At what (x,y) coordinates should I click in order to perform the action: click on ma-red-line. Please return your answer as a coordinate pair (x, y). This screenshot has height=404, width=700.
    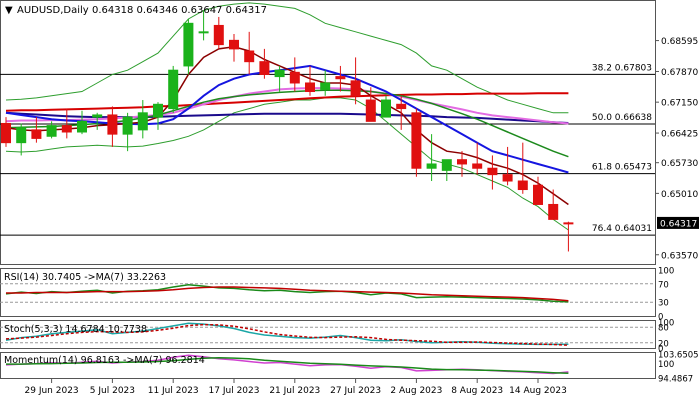
    Looking at the image, I should click on (287, 102).